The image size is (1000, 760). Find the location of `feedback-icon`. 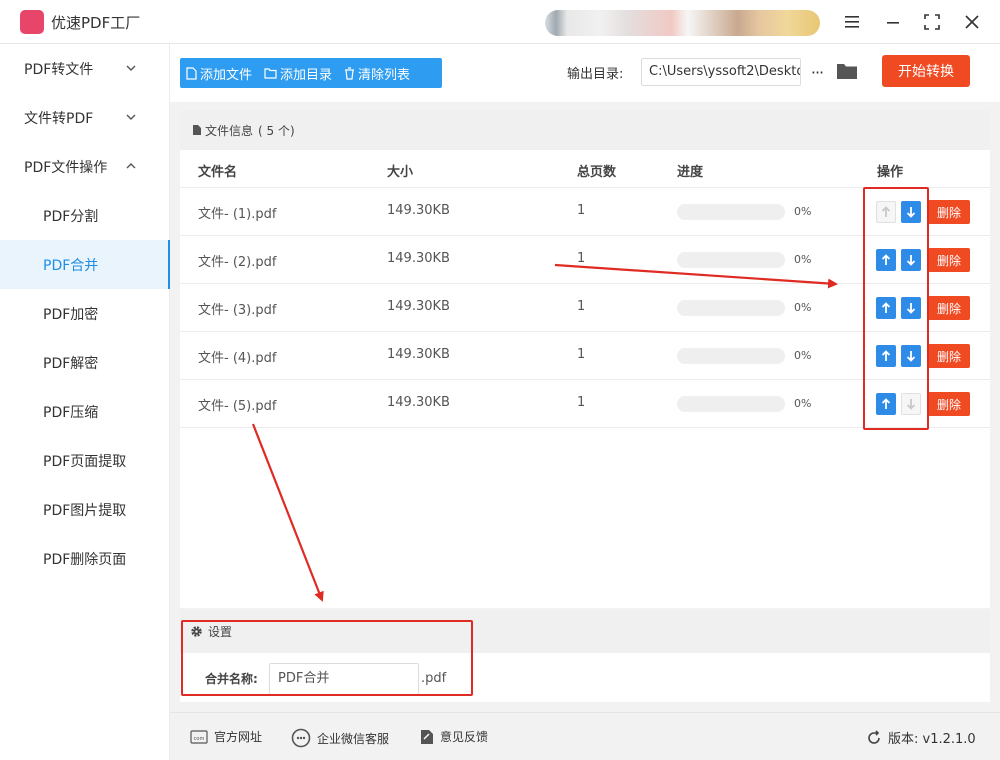

feedback-icon is located at coordinates (427, 736).